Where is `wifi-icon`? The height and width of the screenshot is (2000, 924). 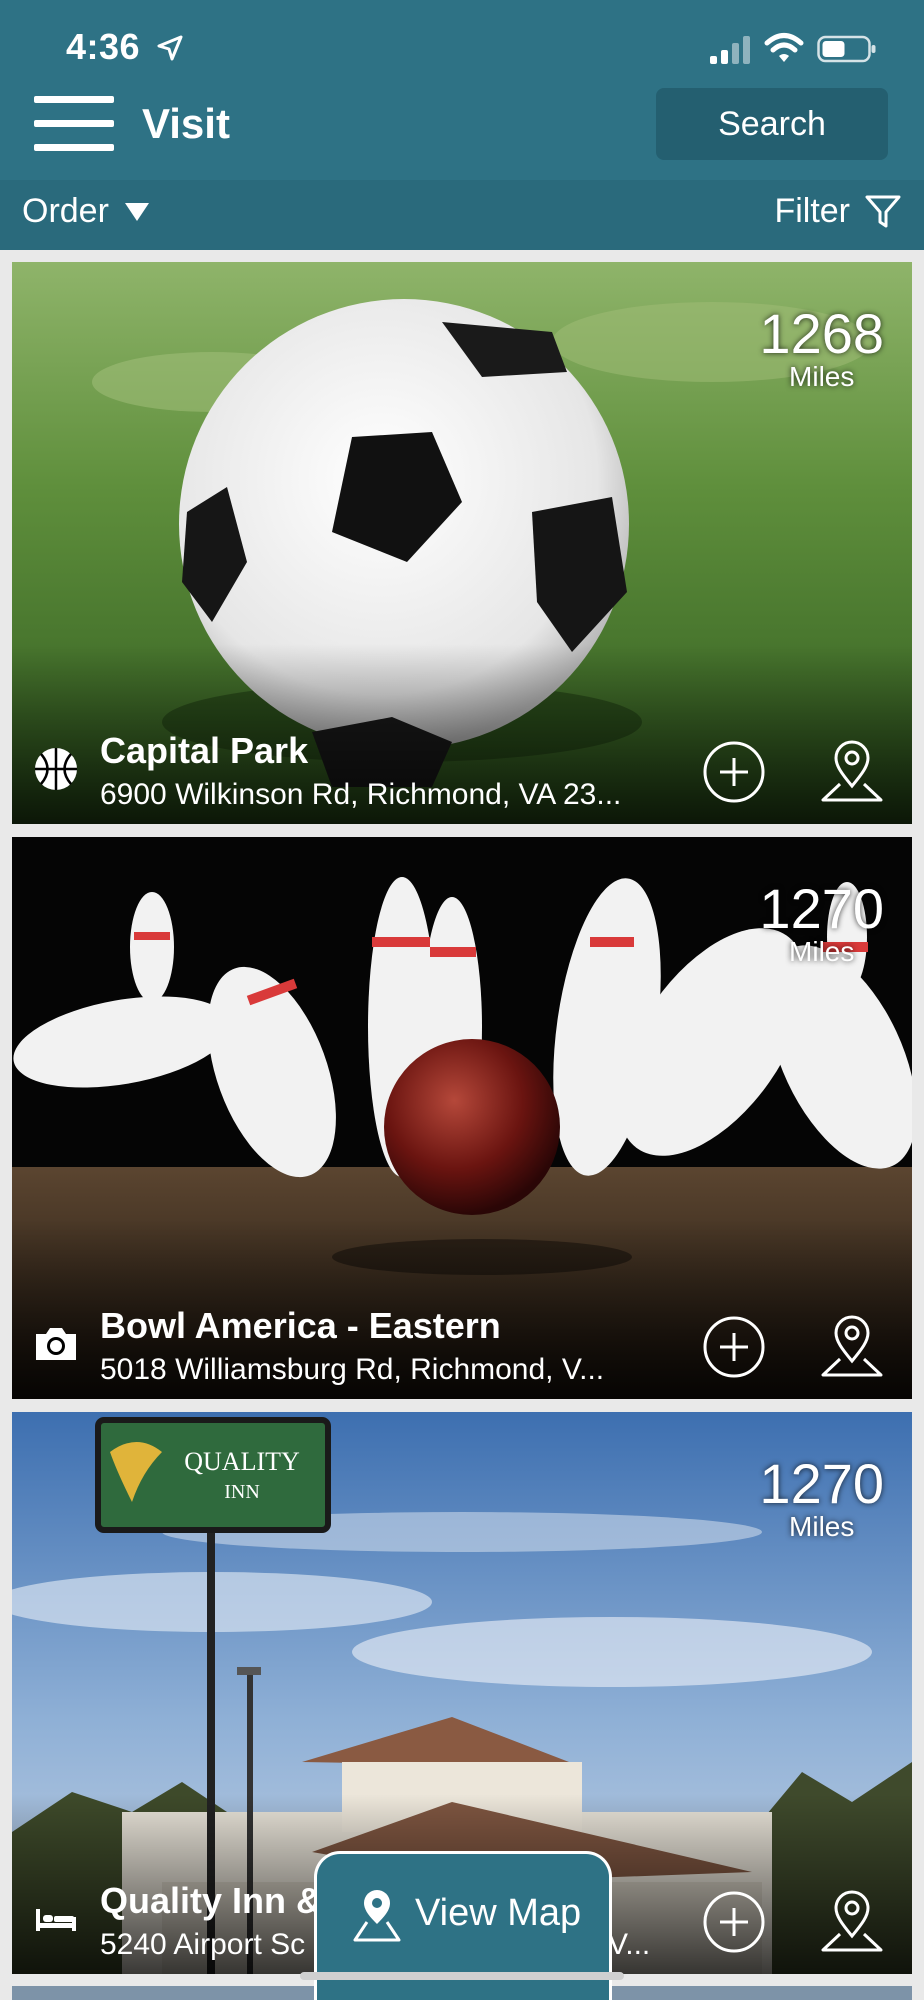 wifi-icon is located at coordinates (784, 47).